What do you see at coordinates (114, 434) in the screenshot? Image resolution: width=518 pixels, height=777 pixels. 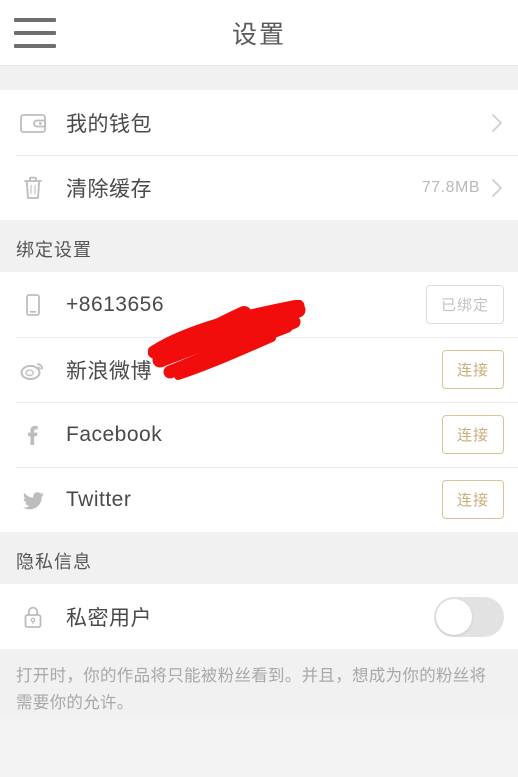 I see `row-label: Facebook` at bounding box center [114, 434].